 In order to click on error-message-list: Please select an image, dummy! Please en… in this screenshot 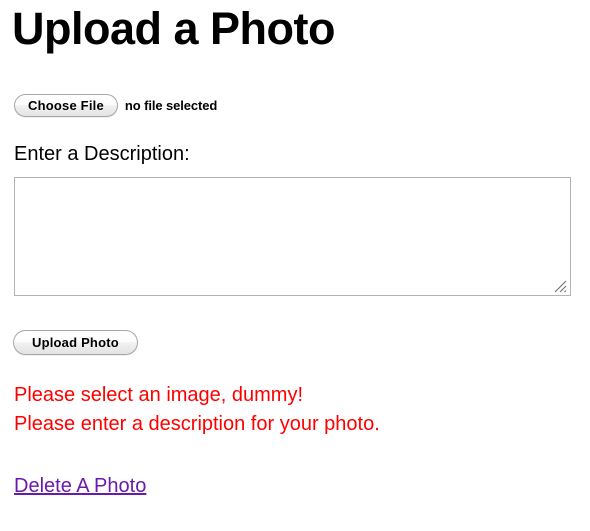, I will do `click(197, 410)`.